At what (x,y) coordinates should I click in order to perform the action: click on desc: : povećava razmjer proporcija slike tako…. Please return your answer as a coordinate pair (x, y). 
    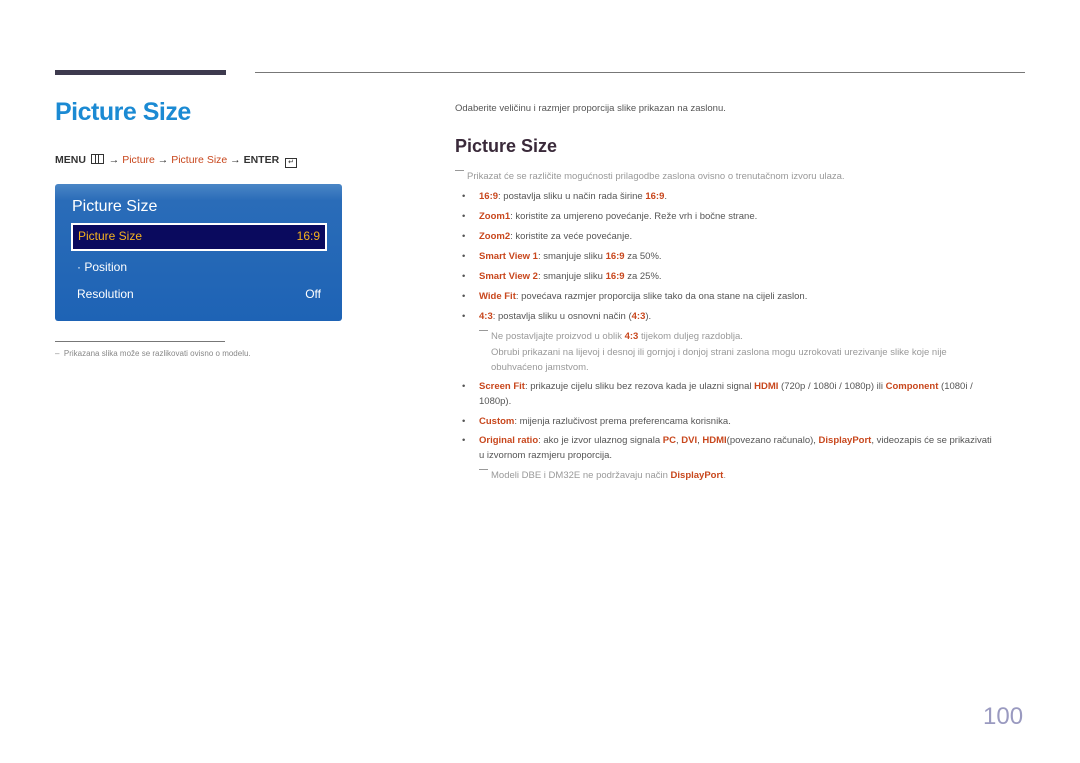
    Looking at the image, I should click on (661, 296).